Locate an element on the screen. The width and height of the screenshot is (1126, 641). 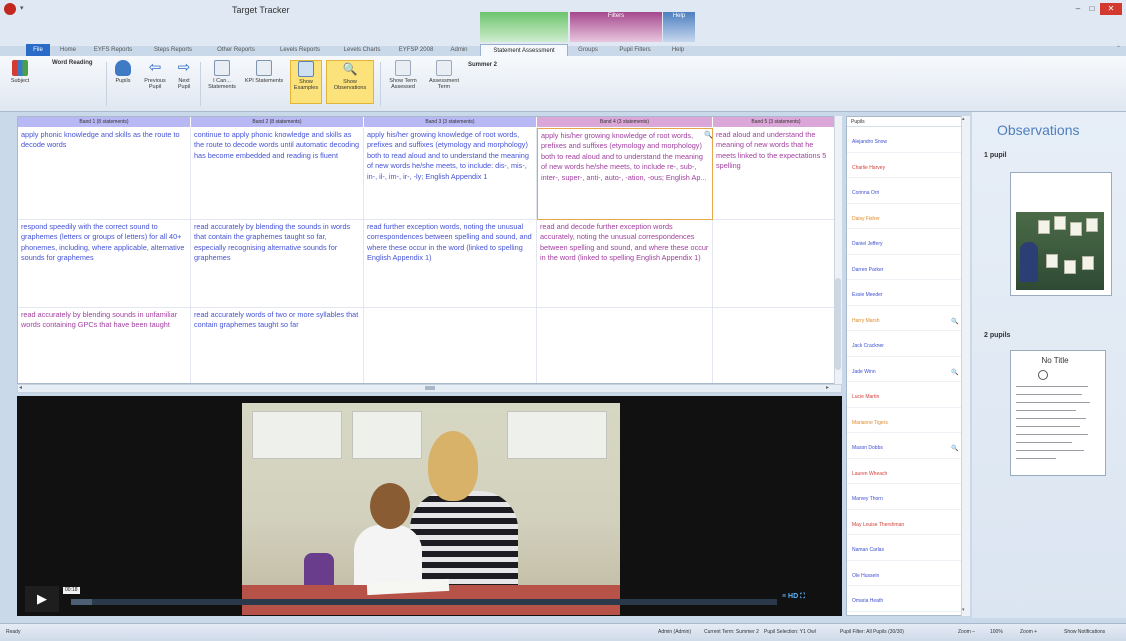
pupil-list-item: Alejandro Snow is located at coordinates (905, 140).